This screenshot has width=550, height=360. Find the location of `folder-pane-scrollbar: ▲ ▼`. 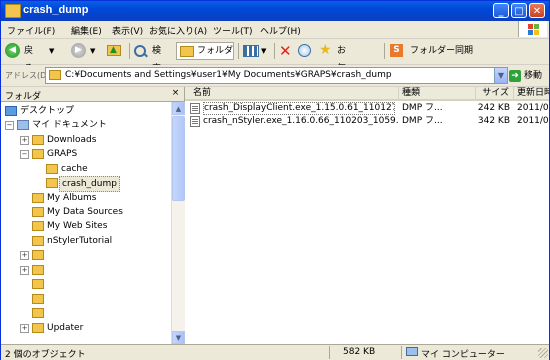

folder-pane-scrollbar: ▲ ▼ is located at coordinates (178, 223).